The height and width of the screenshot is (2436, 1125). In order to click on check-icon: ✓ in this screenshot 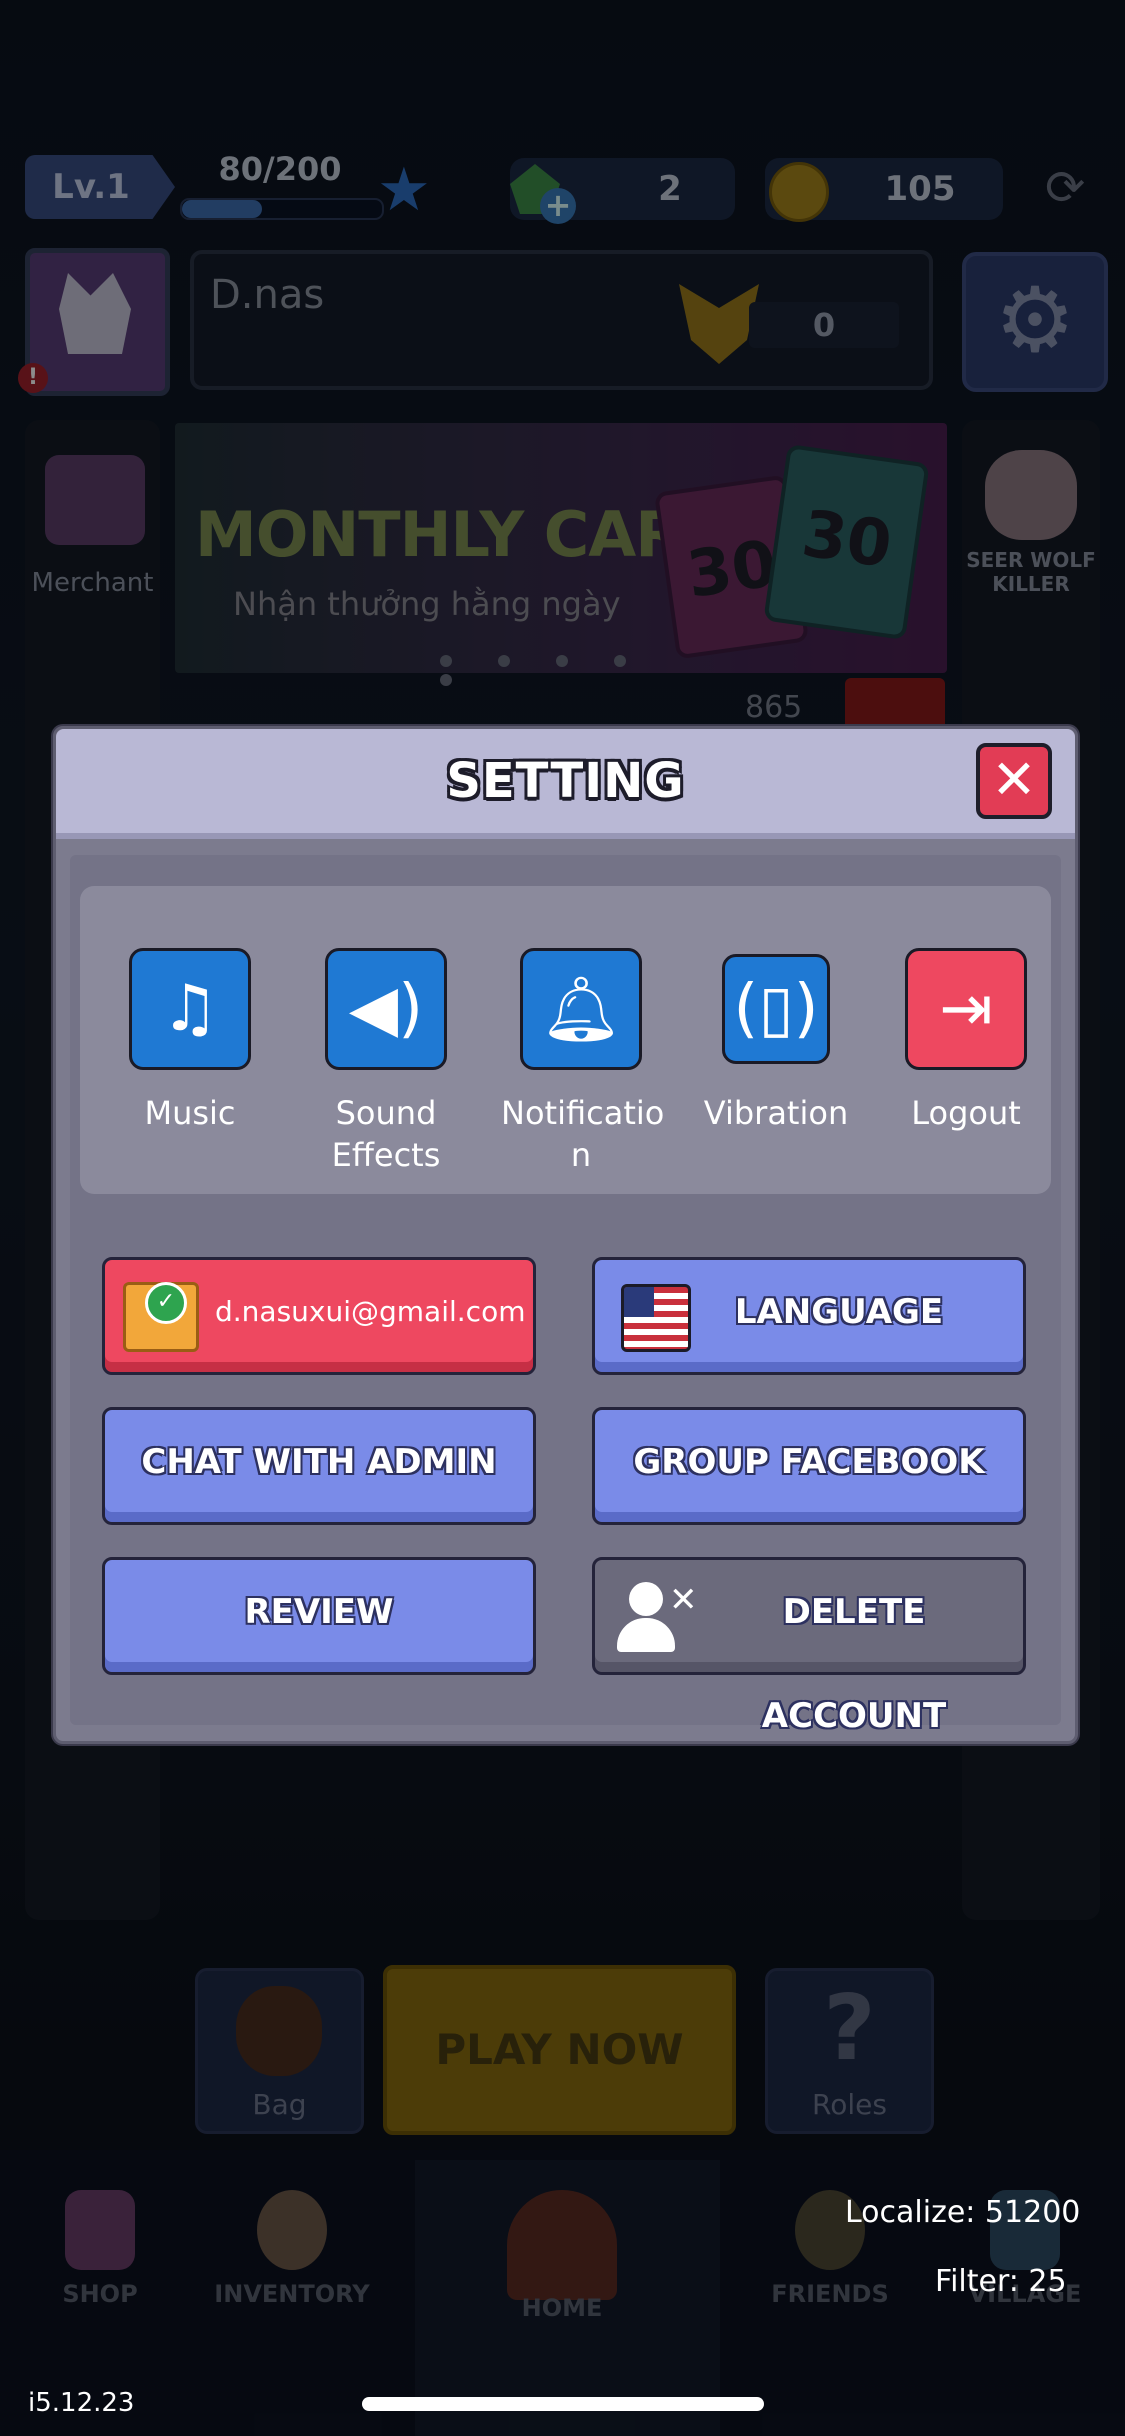, I will do `click(166, 1303)`.